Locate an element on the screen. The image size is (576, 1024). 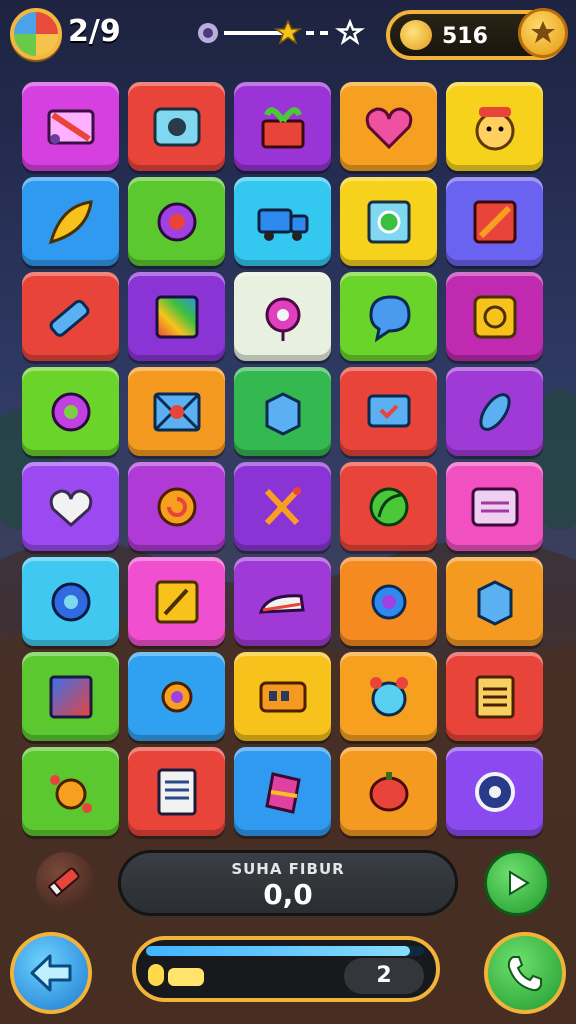
gift-basket-icon is located at coordinates (282, 127).